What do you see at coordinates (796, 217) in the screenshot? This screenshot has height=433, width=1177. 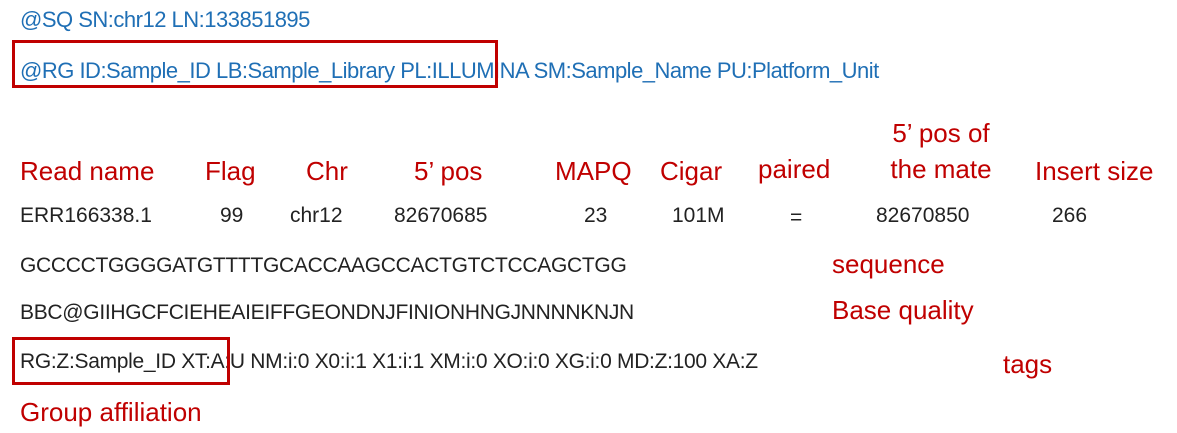 I see `value-paired: =` at bounding box center [796, 217].